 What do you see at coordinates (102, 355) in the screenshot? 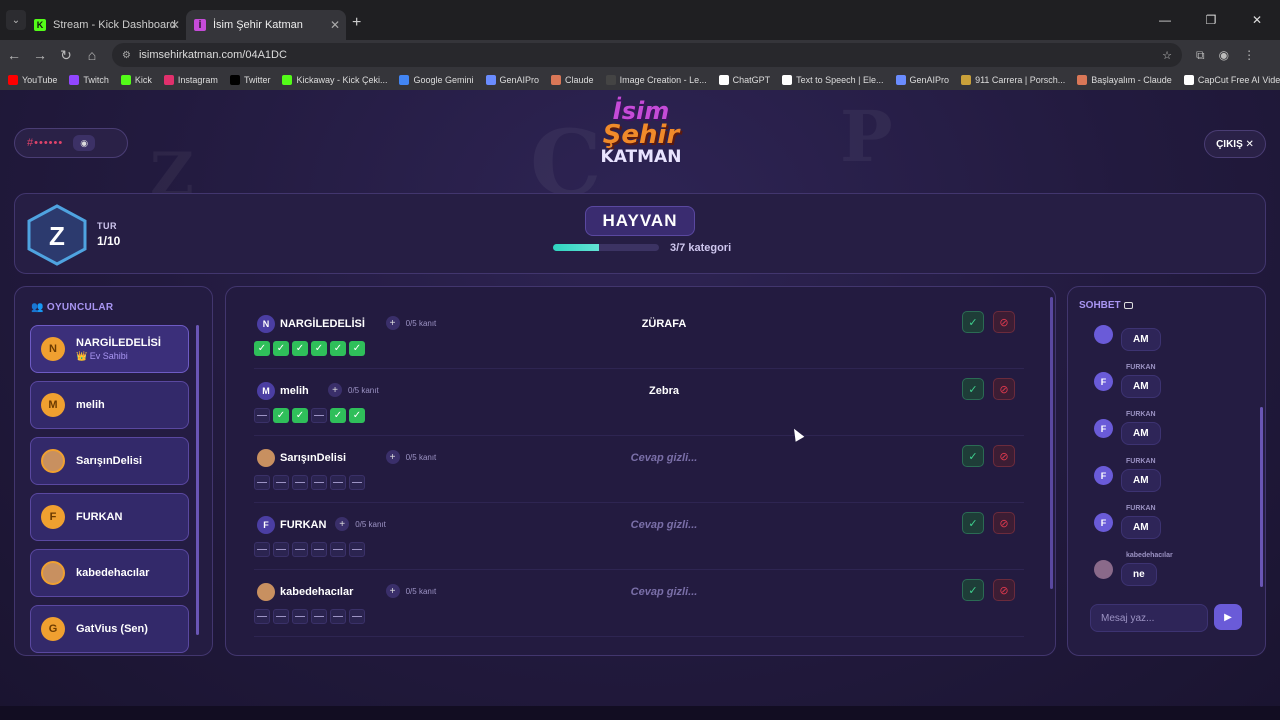
I see `player-role: 👑 Ev Sahibi` at bounding box center [102, 355].